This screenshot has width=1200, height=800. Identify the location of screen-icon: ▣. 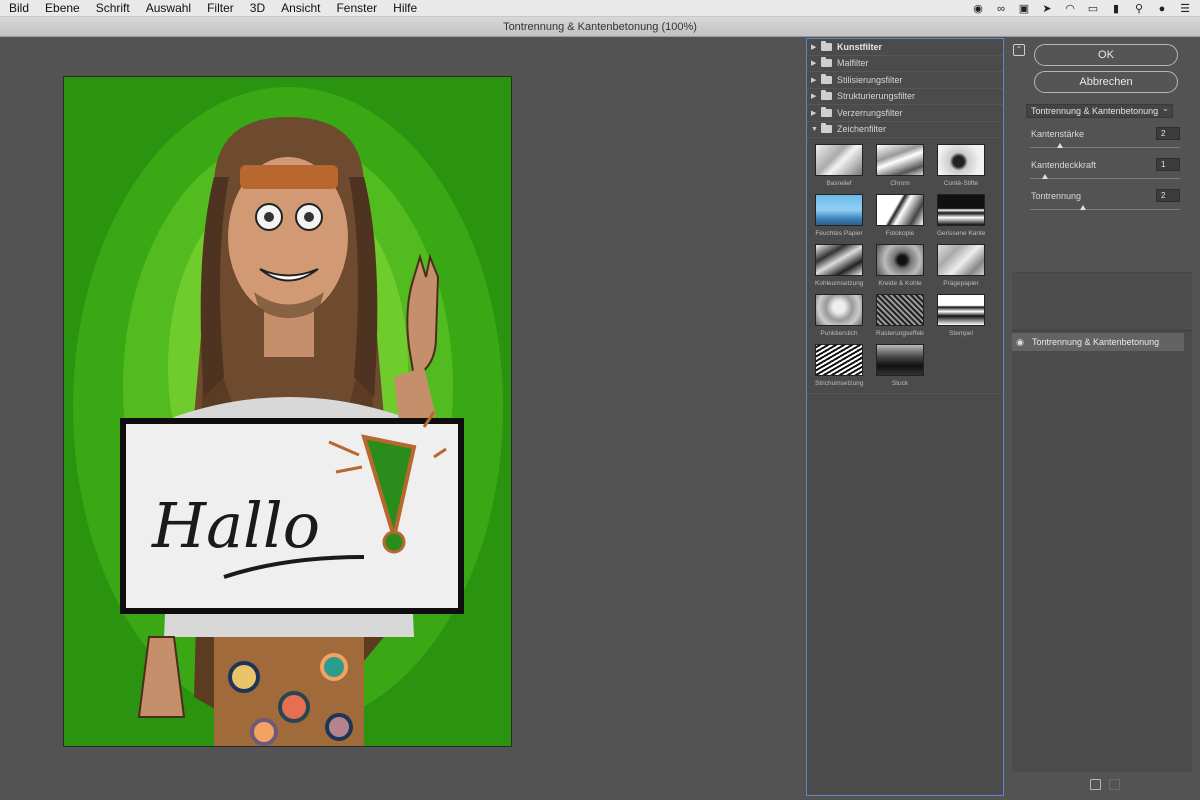
(1024, 9).